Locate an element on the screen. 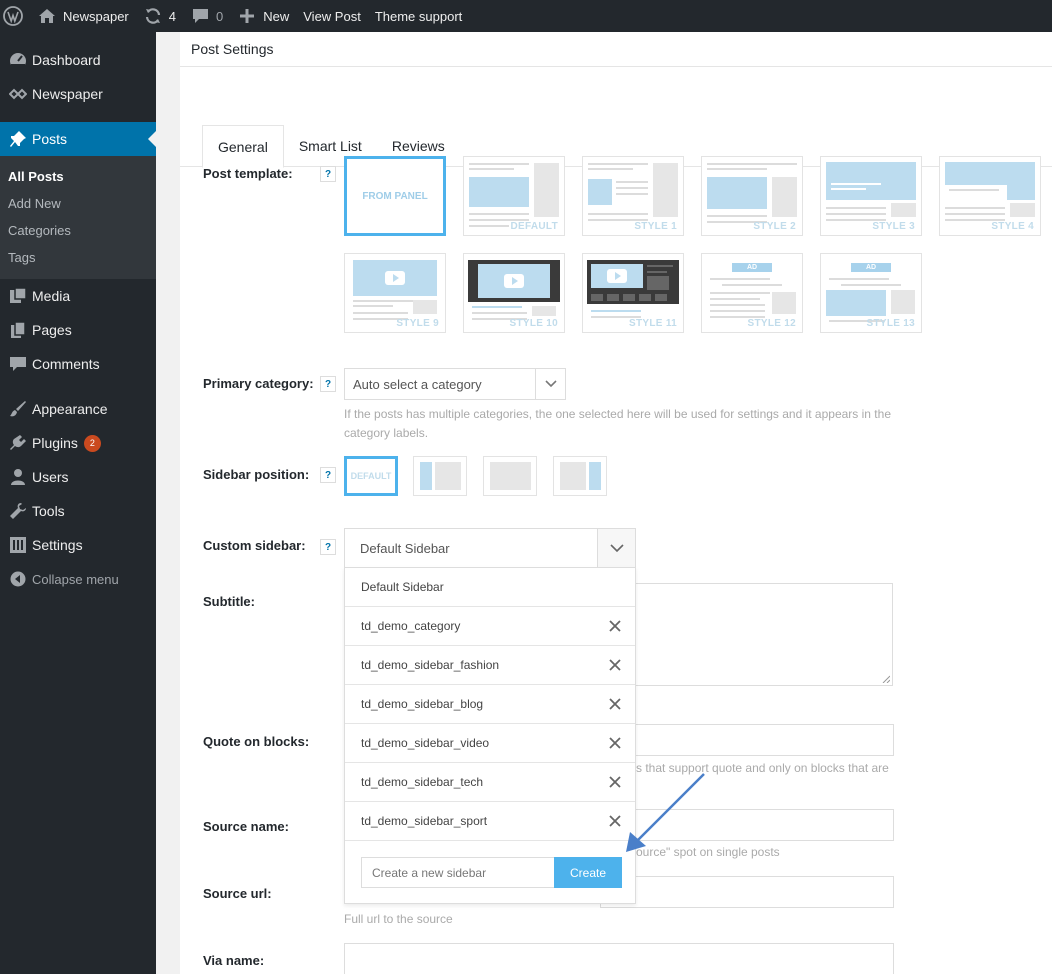 Image resolution: width=1052 pixels, height=974 pixels. create-sidebar-button: Create is located at coordinates (588, 872).